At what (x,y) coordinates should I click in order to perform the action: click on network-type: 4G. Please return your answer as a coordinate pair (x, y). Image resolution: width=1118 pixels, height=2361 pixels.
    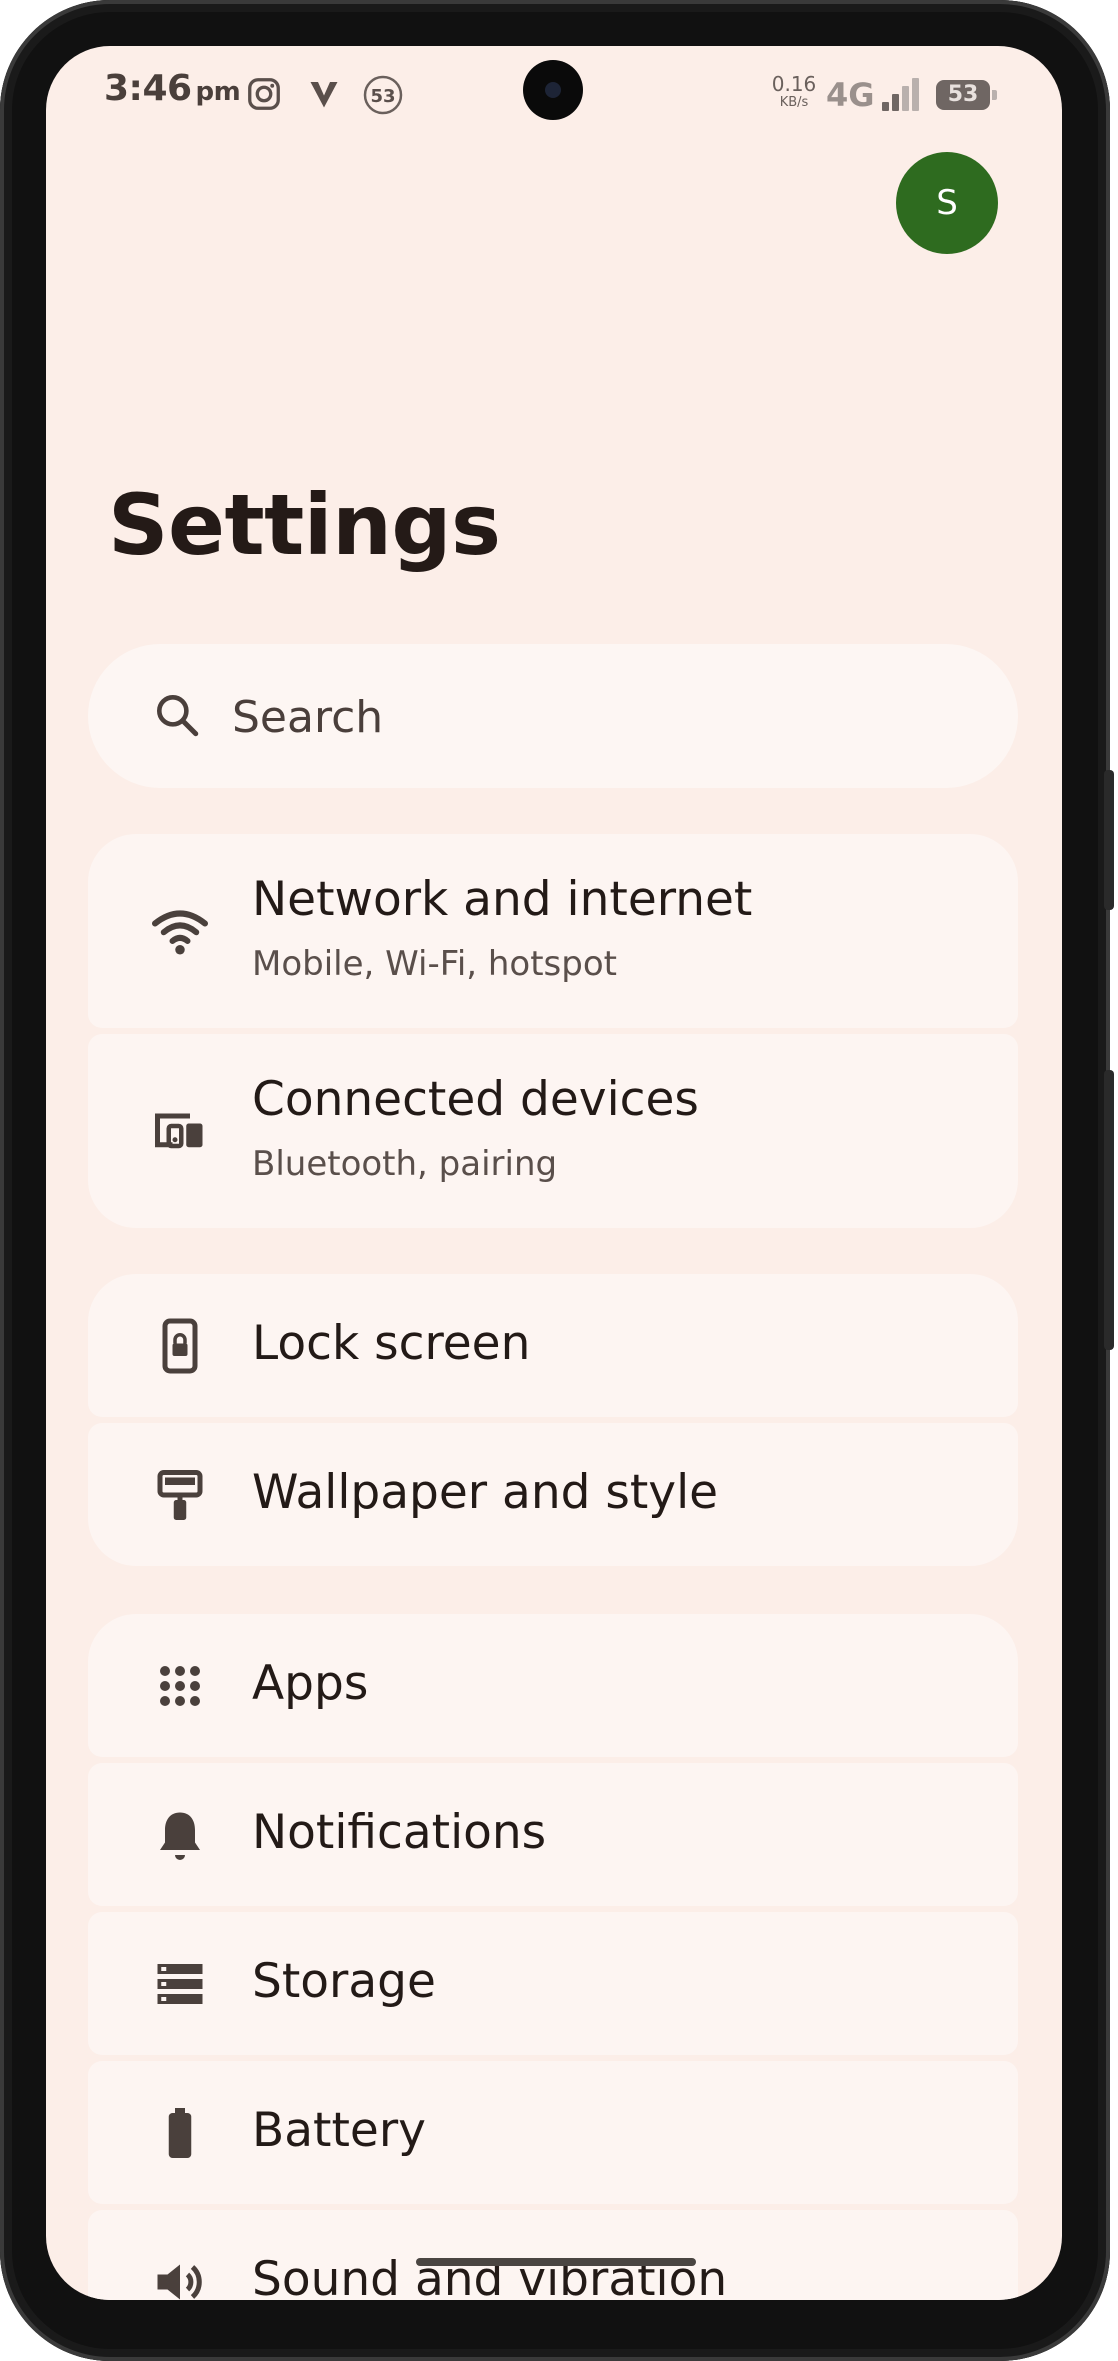
    Looking at the image, I should click on (850, 95).